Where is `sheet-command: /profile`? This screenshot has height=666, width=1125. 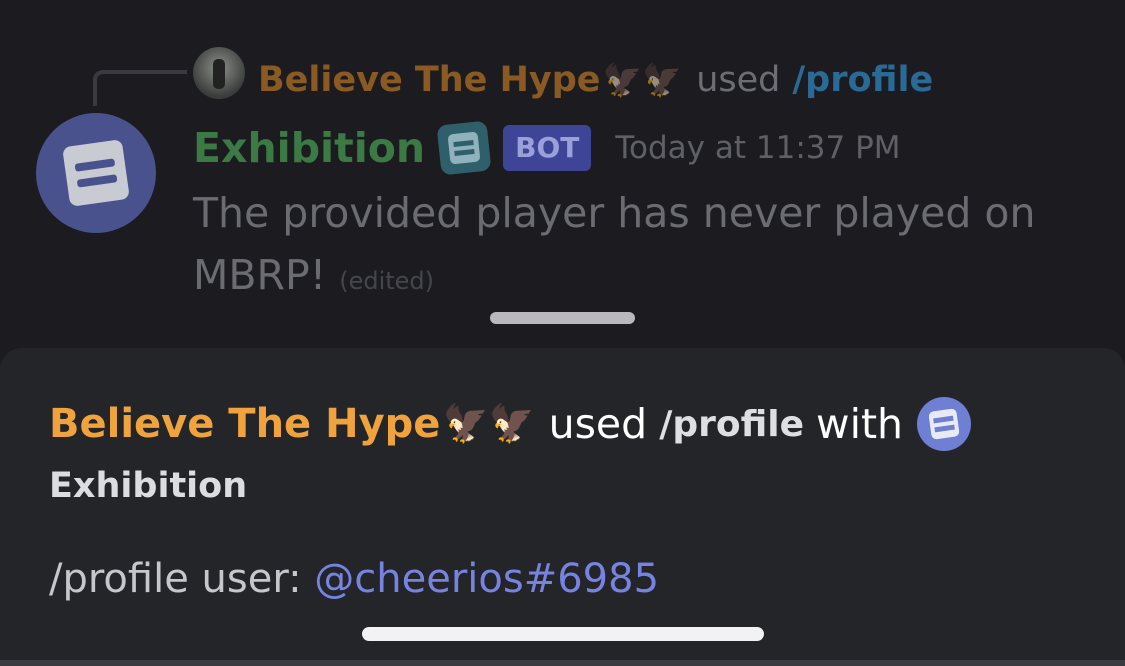
sheet-command: /profile is located at coordinates (731, 424).